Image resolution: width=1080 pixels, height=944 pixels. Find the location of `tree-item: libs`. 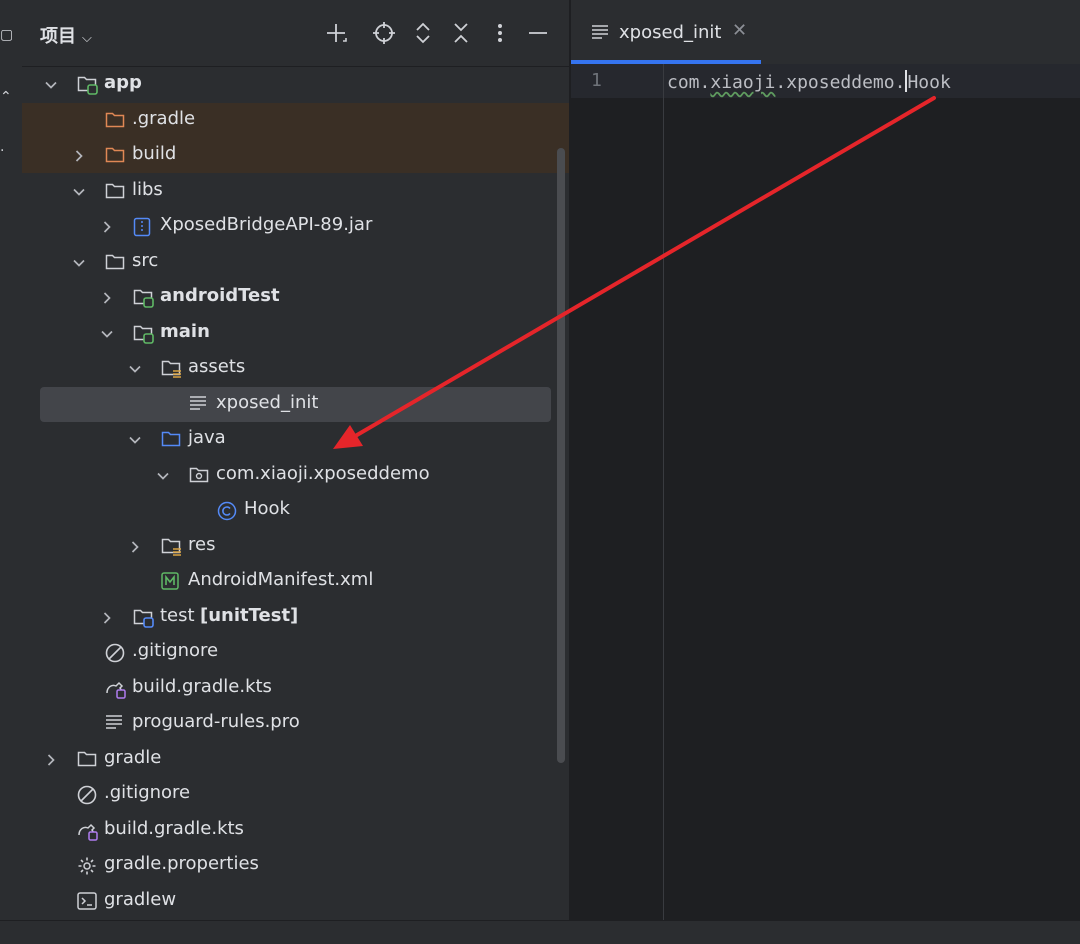

tree-item: libs is located at coordinates (295, 191).